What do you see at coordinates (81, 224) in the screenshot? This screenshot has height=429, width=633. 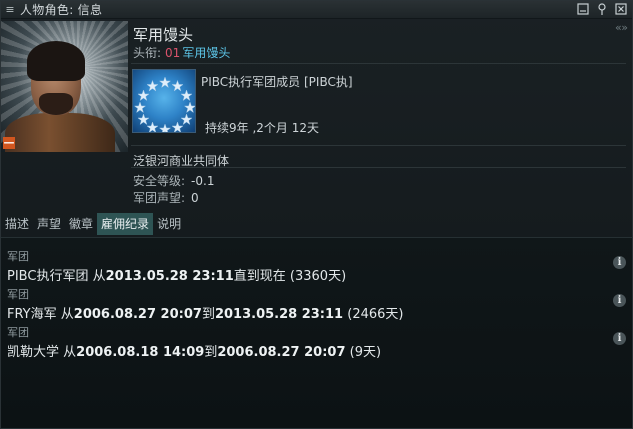 I see `tab-decorations: 徽章` at bounding box center [81, 224].